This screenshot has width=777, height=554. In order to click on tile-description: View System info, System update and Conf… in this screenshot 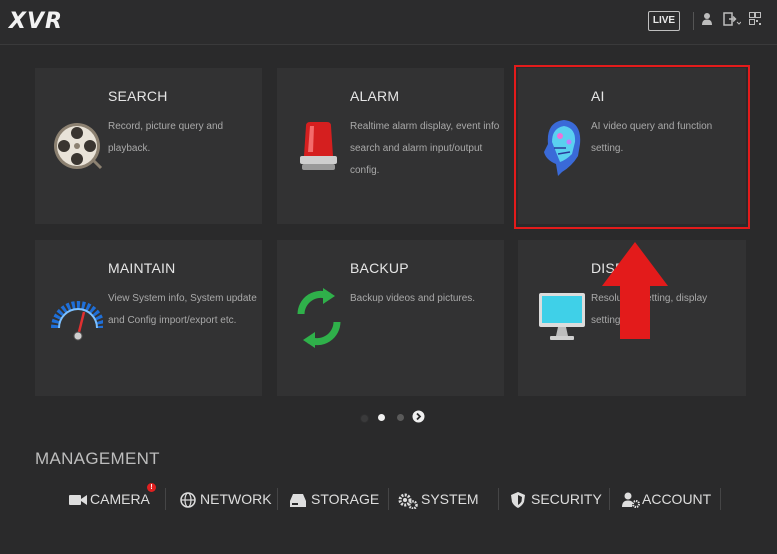, I will do `click(182, 309)`.